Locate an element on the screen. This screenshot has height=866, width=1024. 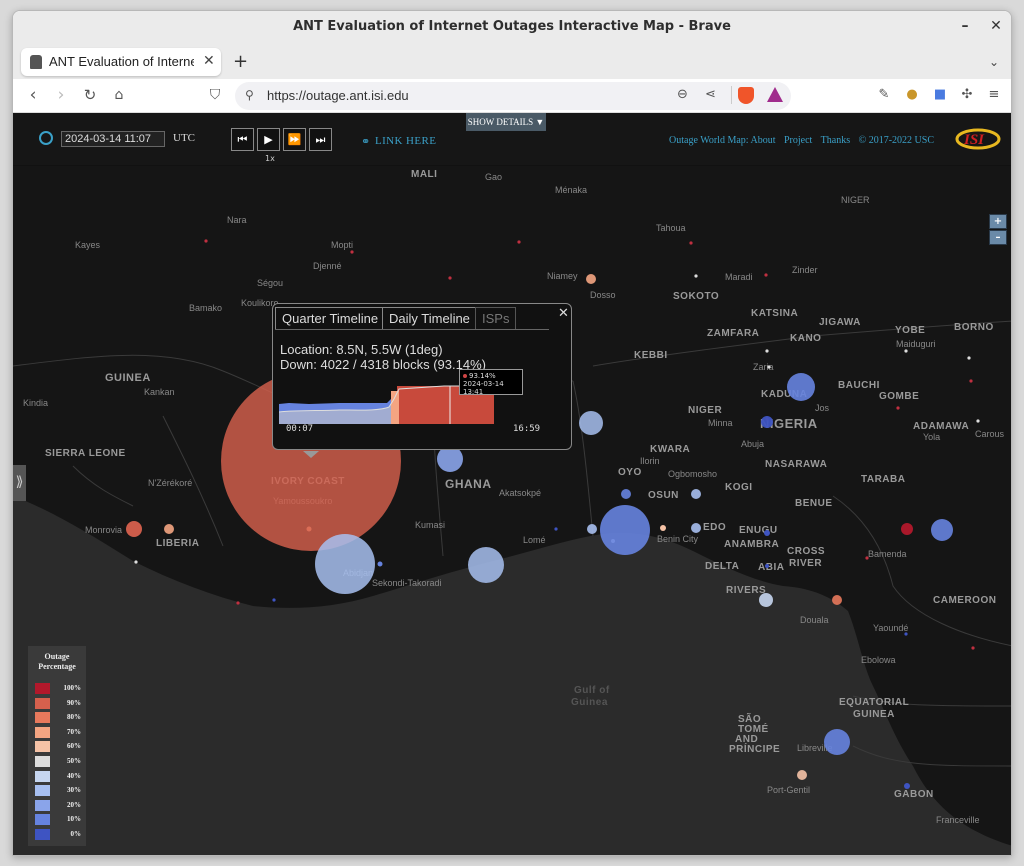
legend-label: 80% is located at coordinates (74, 717).